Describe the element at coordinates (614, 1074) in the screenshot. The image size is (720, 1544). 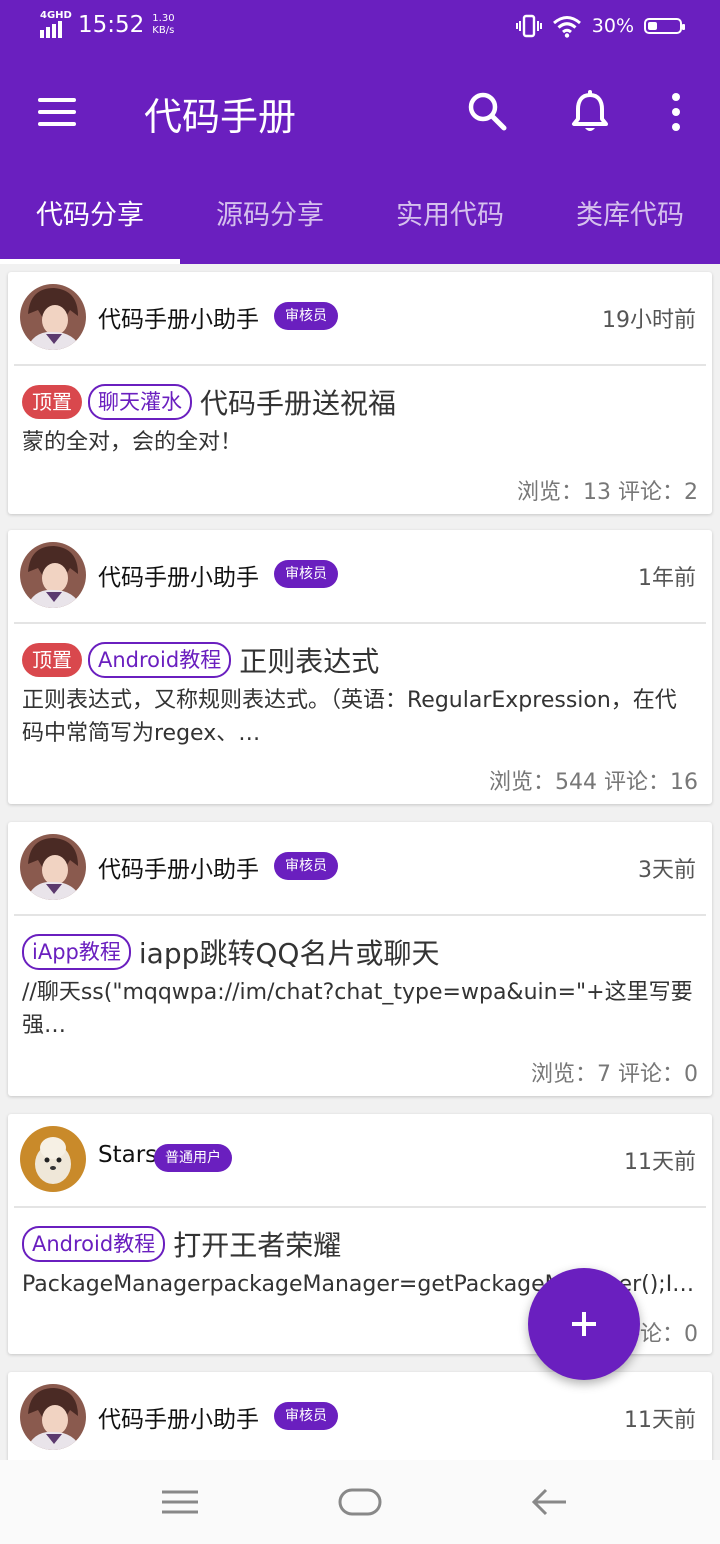
I see `post-stats: 浏览：7 评论：0` at that location.